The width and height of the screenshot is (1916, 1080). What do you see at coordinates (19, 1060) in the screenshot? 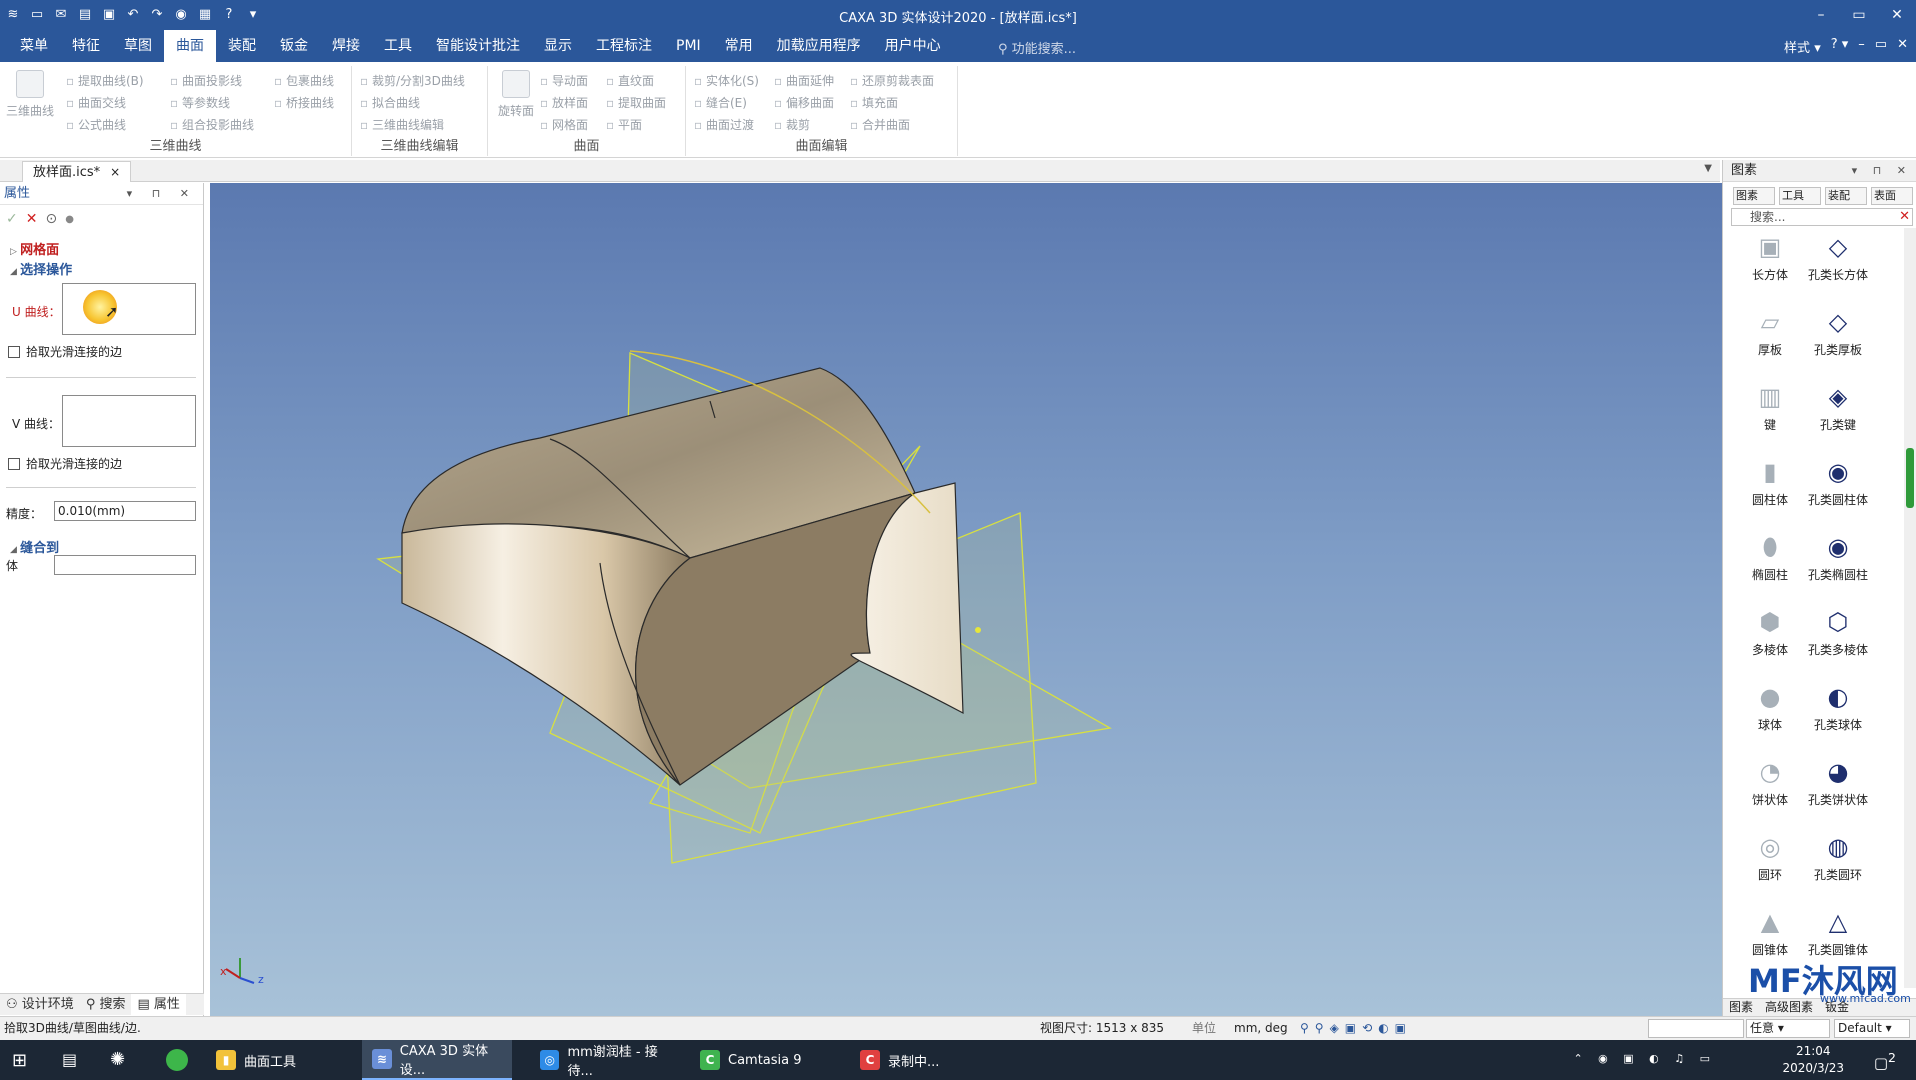
I see `windows-start-icon: ⊞` at bounding box center [19, 1060].